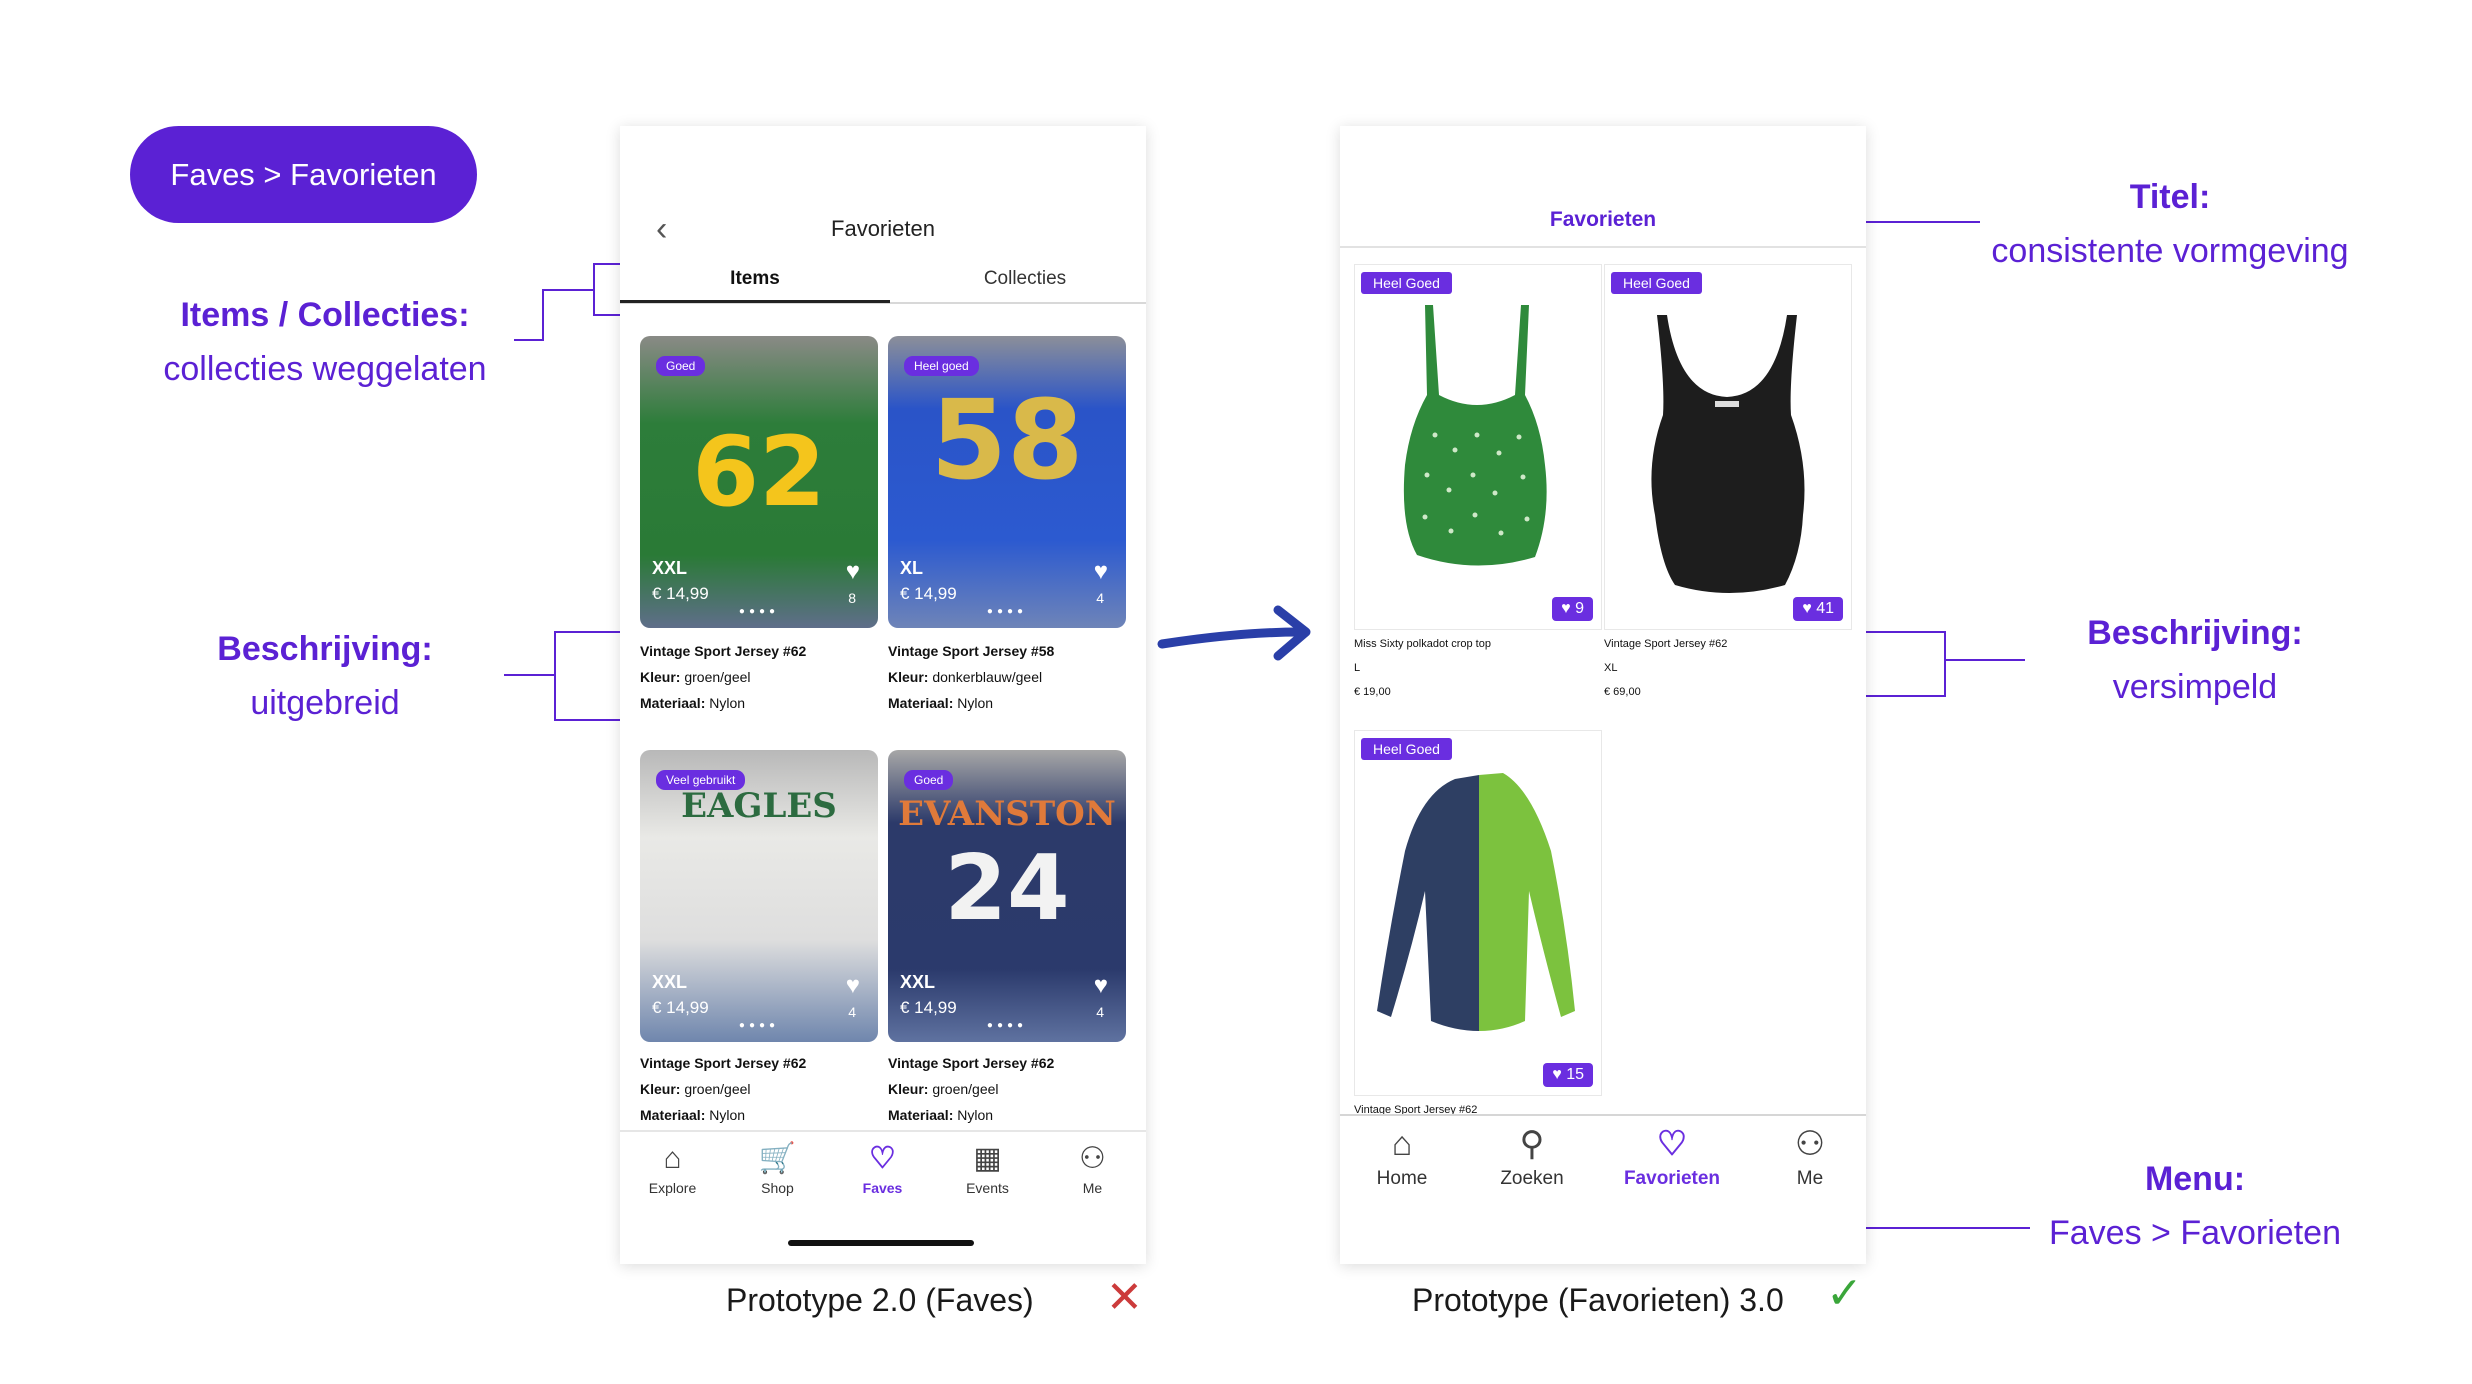  Describe the element at coordinates (759, 472) in the screenshot. I see `jersey-number: 62` at that location.